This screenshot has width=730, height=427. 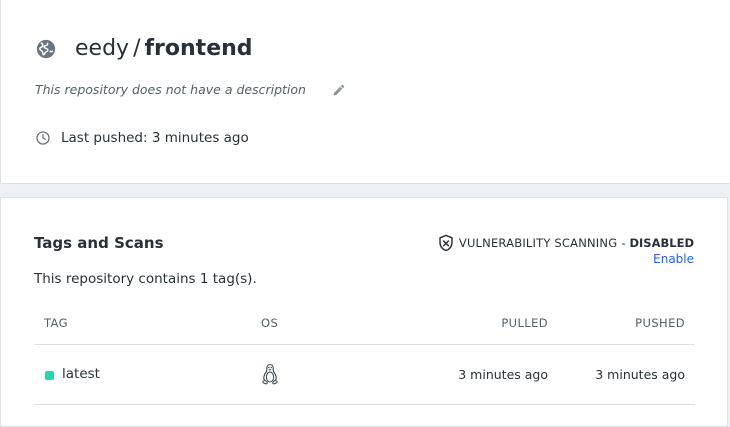 What do you see at coordinates (198, 48) in the screenshot?
I see `repo-name: frontend` at bounding box center [198, 48].